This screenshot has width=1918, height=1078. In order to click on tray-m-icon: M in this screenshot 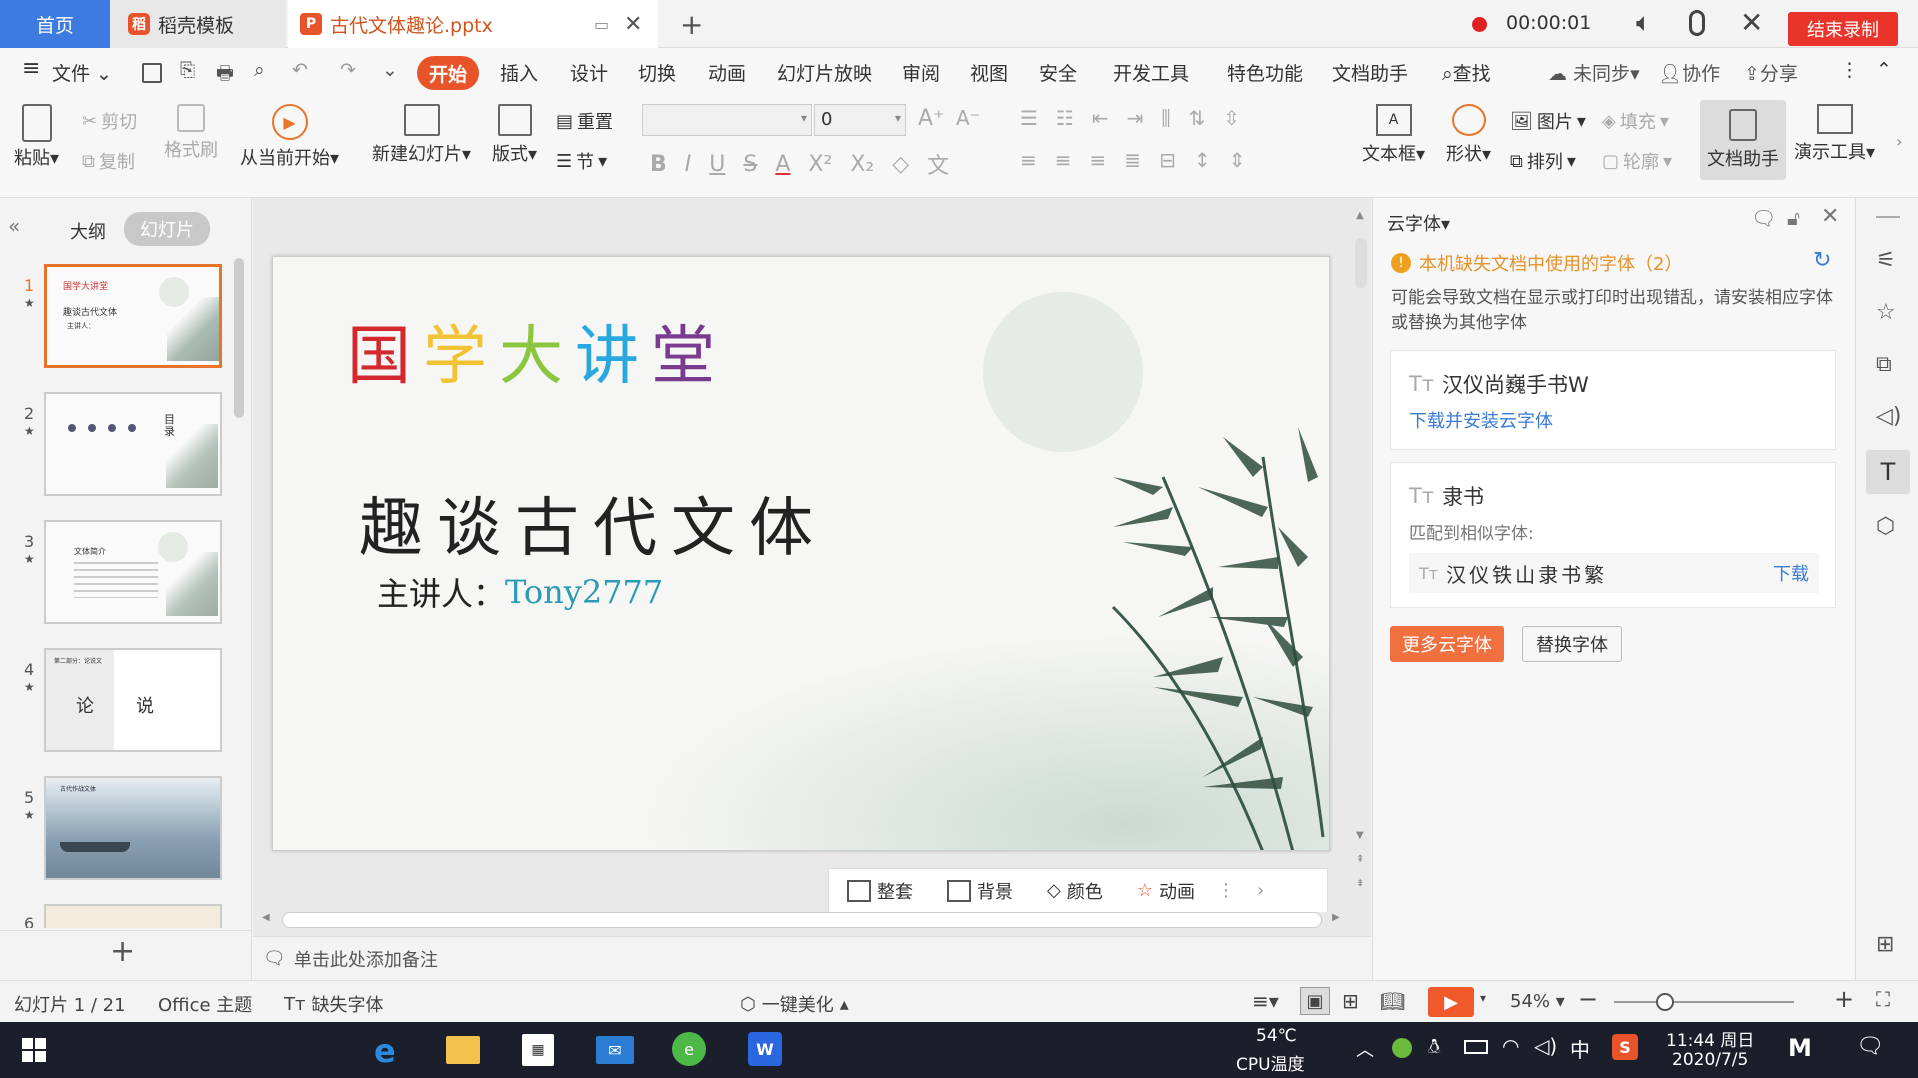, I will do `click(1800, 1048)`.